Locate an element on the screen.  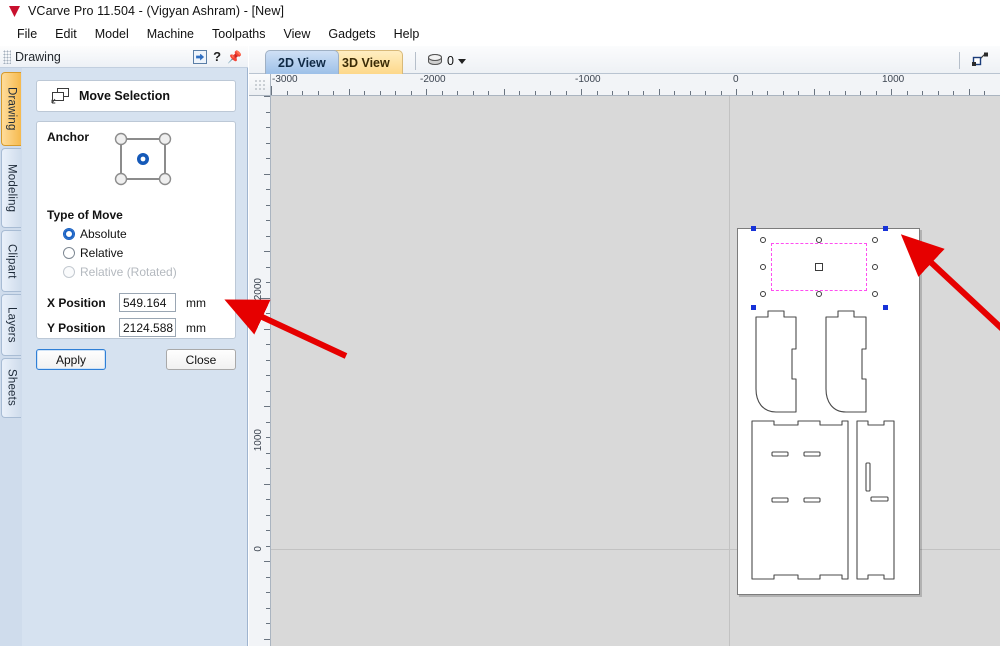
sidebar-tab-clipart-label: Clipart is located at coordinates (11, 261).